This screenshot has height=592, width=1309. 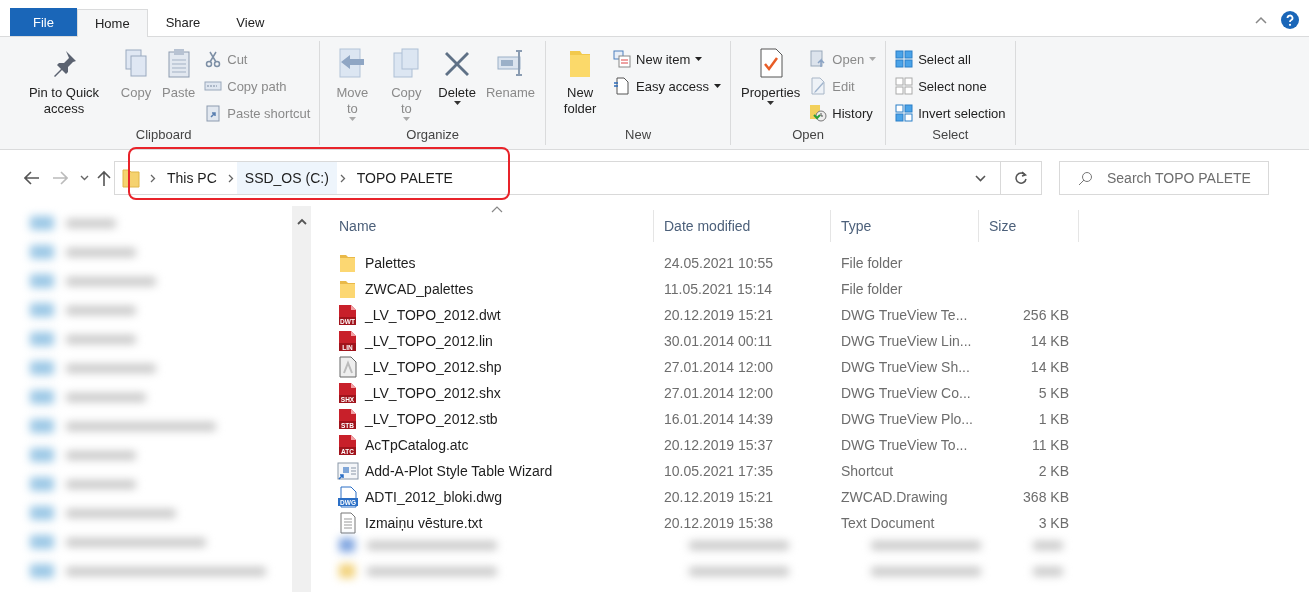 I want to click on breadcrumb: TOPO PALETE, so click(x=404, y=178).